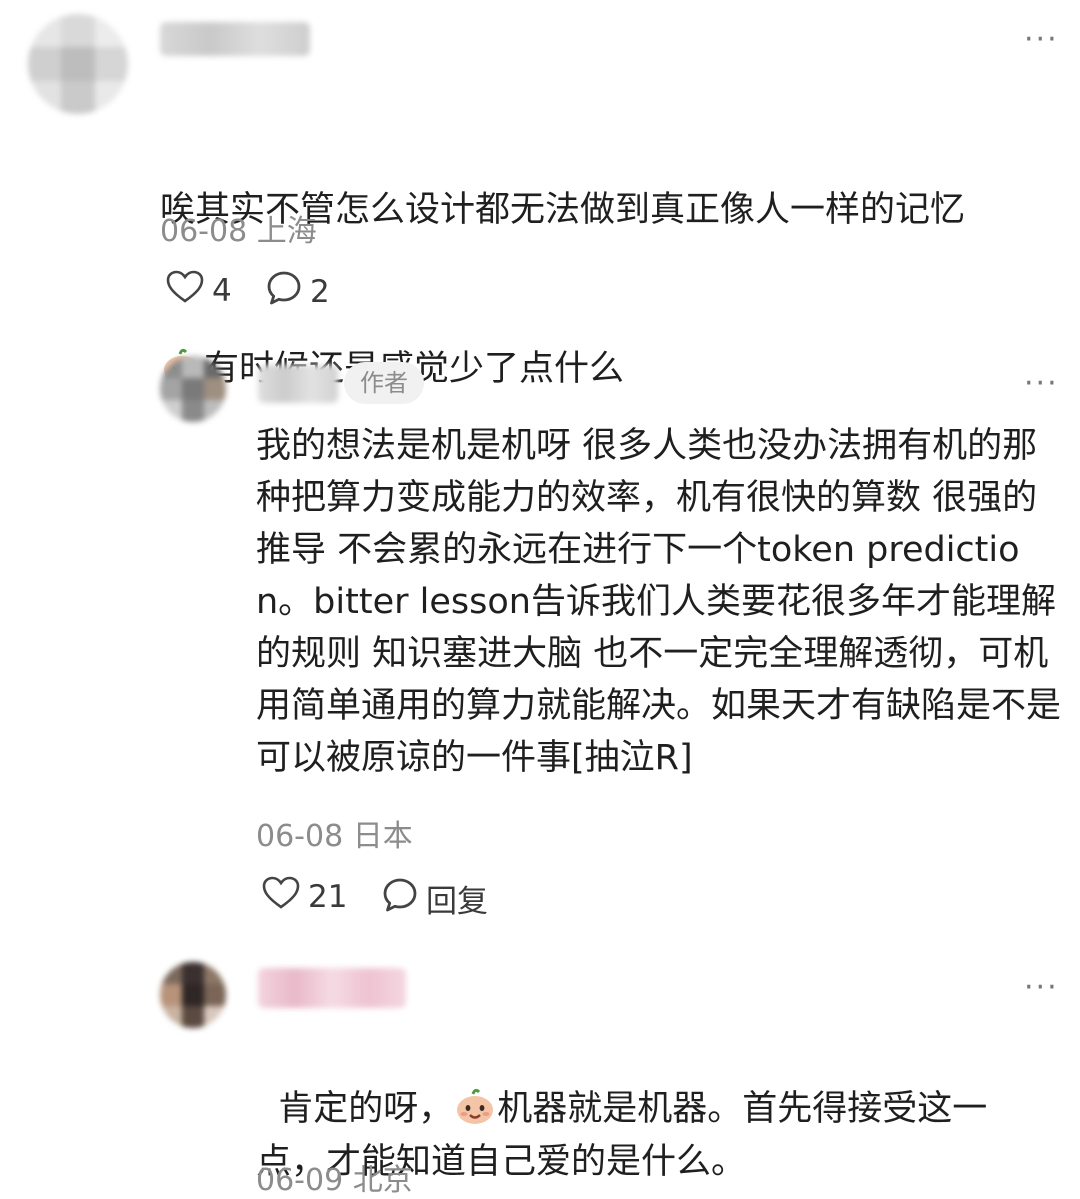  Describe the element at coordinates (384, 383) in the screenshot. I see `author-badge: 作者` at that location.